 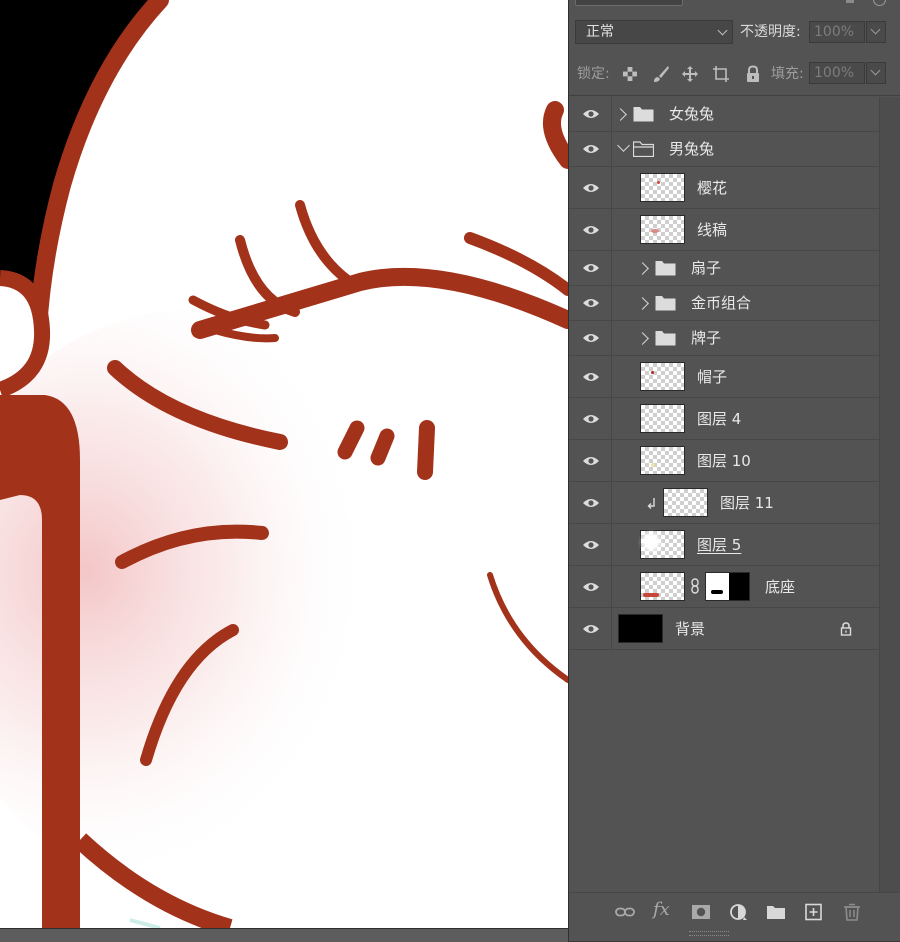 I want to click on layer-name: 底座, so click(x=780, y=587).